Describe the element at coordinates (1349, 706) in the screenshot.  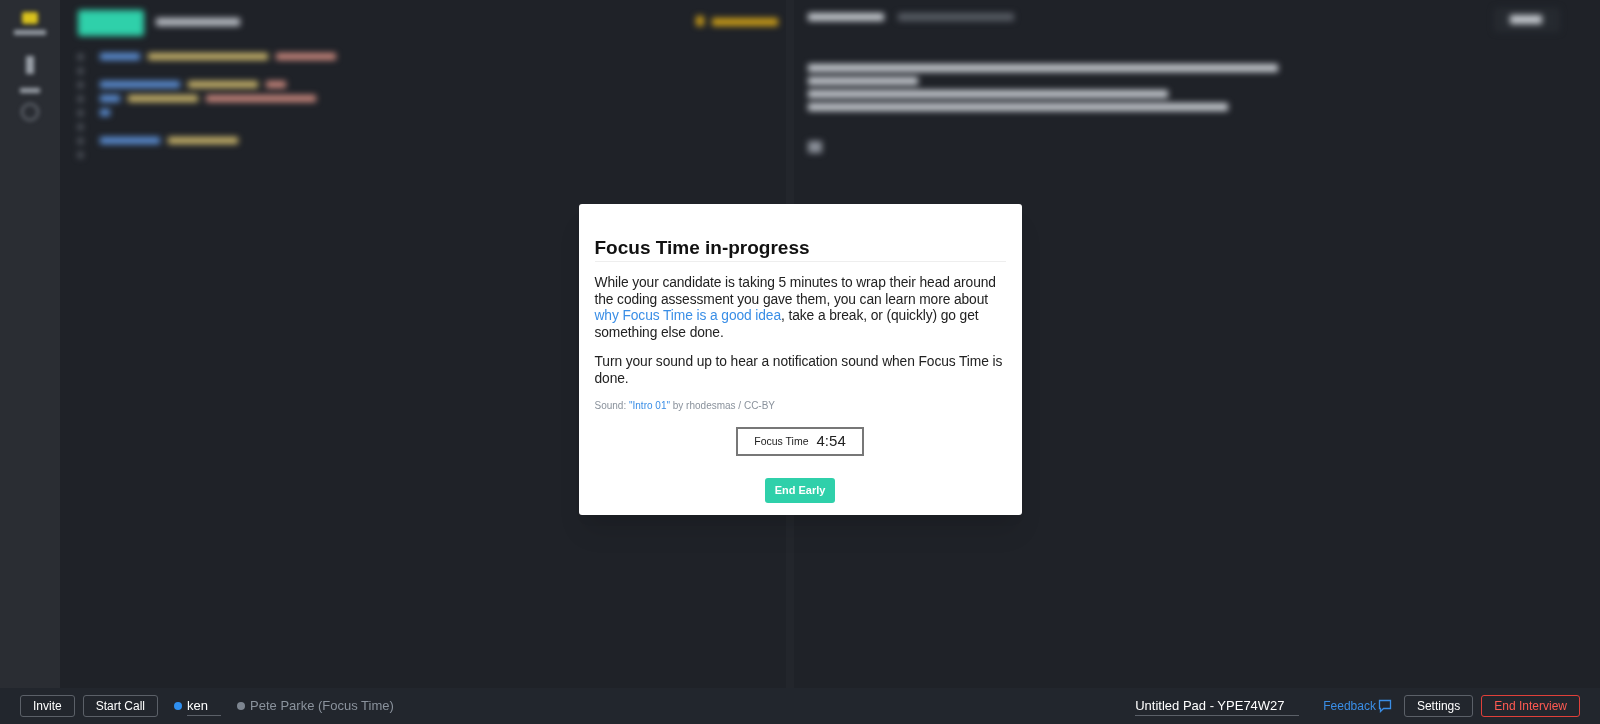
I see `feedback-link: Feedback` at that location.